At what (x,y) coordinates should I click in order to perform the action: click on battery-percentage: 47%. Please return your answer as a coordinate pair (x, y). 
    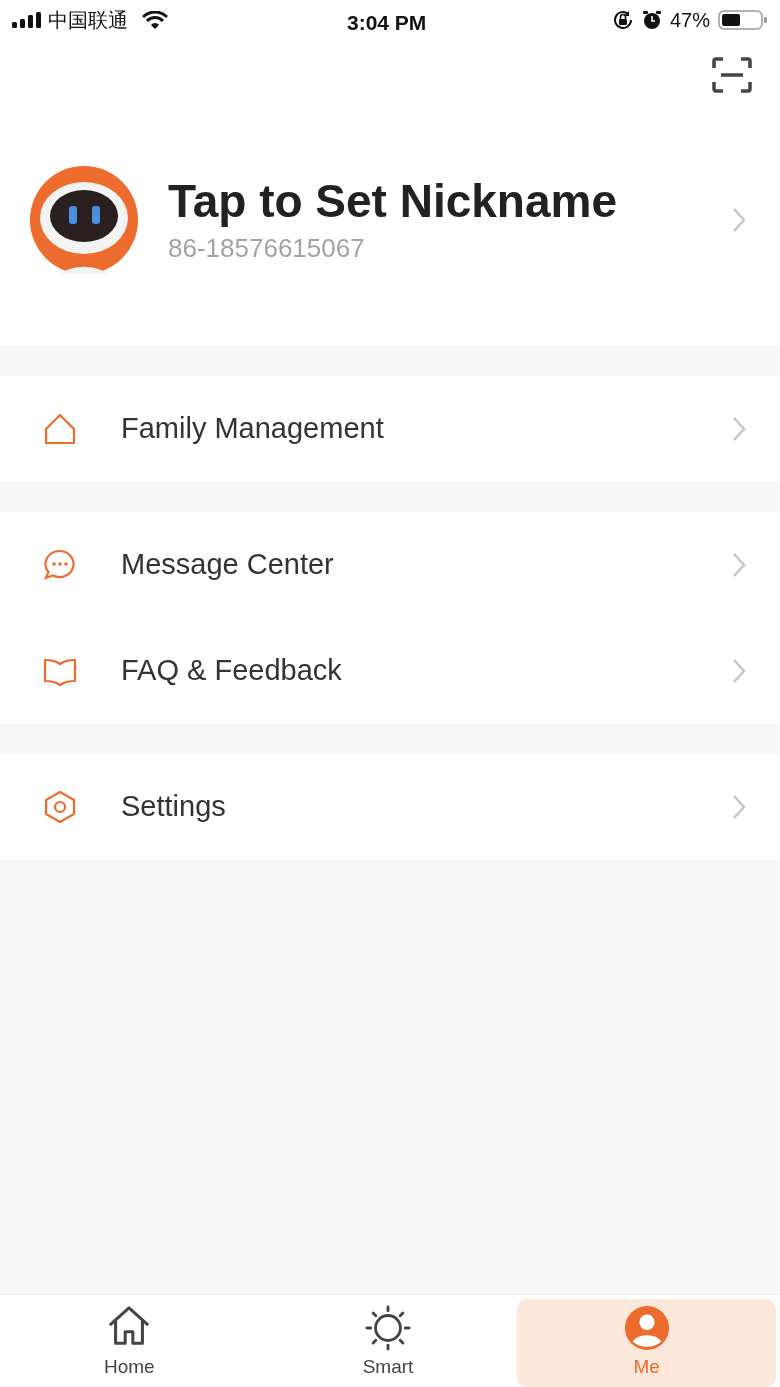
    Looking at the image, I should click on (689, 20).